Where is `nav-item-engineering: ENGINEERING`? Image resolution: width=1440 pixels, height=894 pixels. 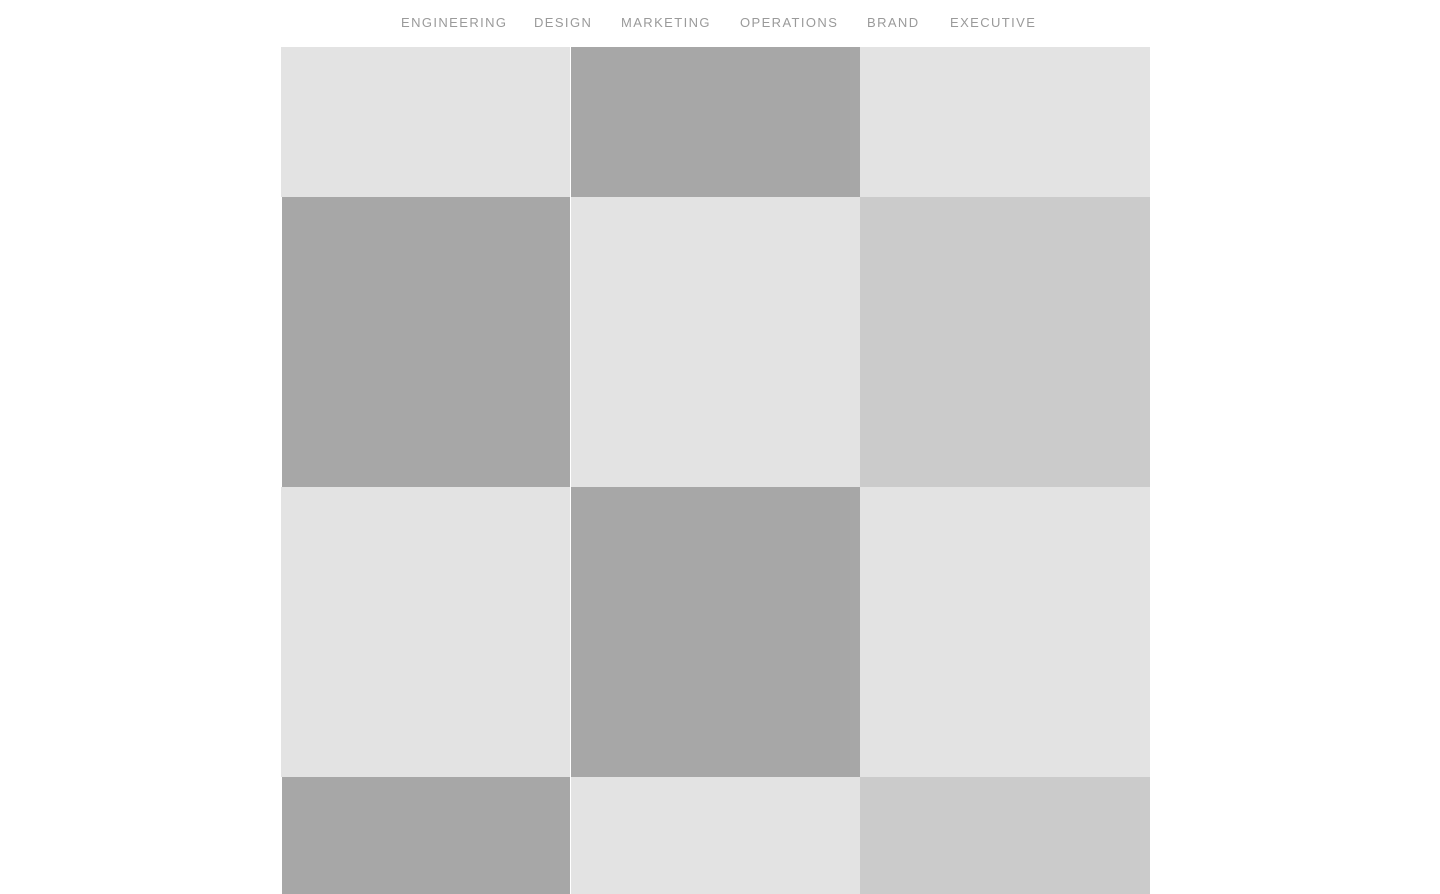
nav-item-engineering: ENGINEERING is located at coordinates (454, 22).